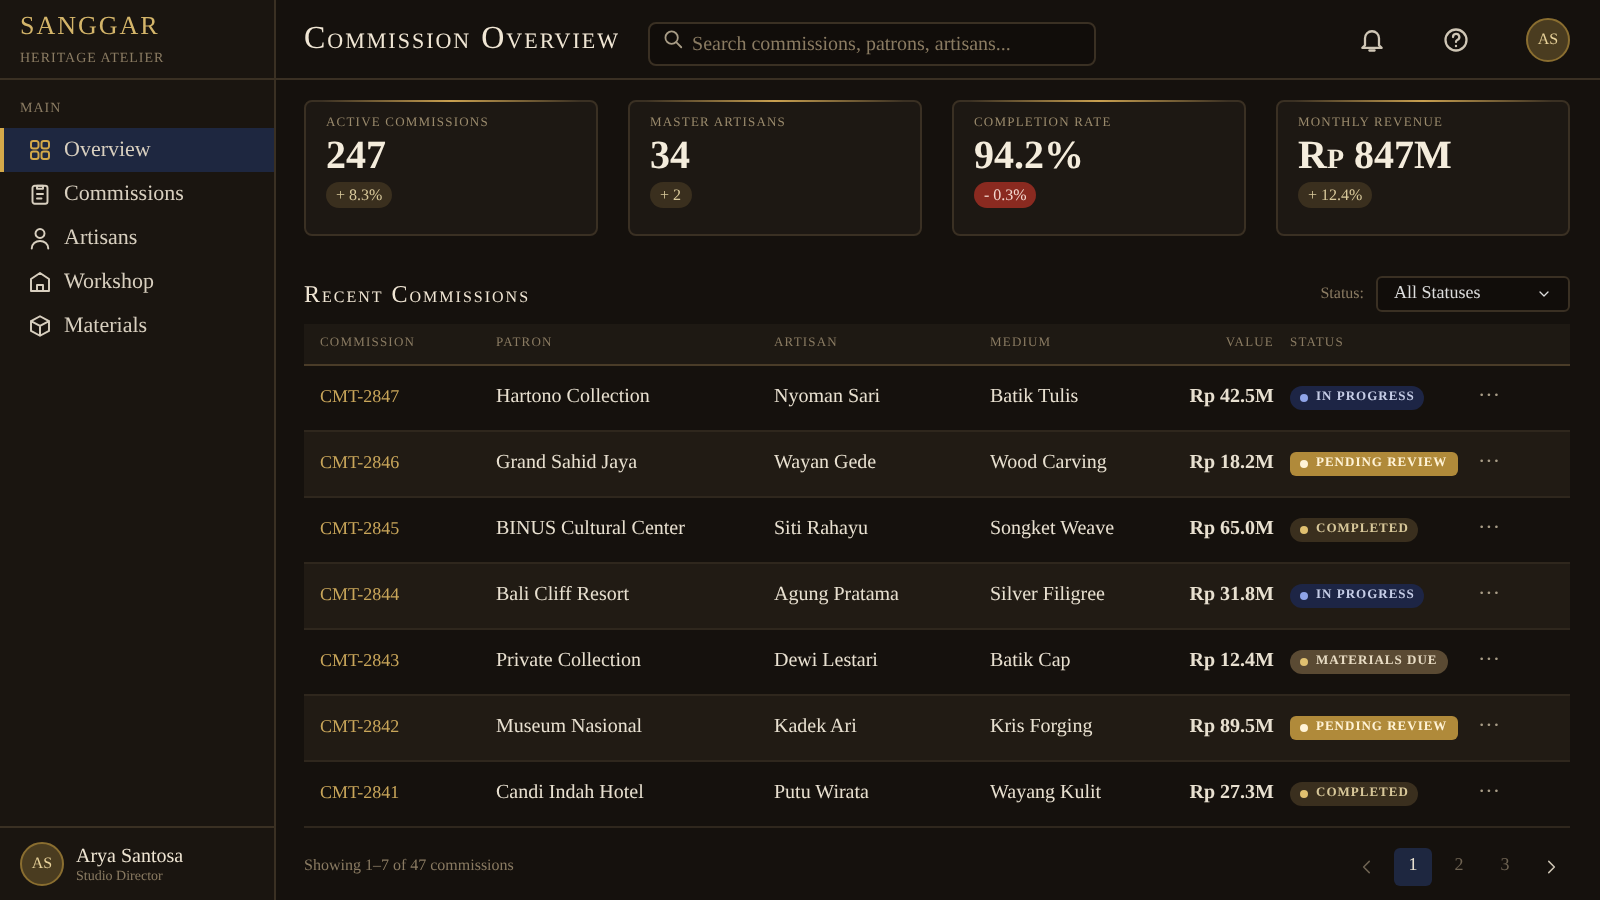 The image size is (1600, 900). I want to click on section-title: Recent Commissions, so click(417, 295).